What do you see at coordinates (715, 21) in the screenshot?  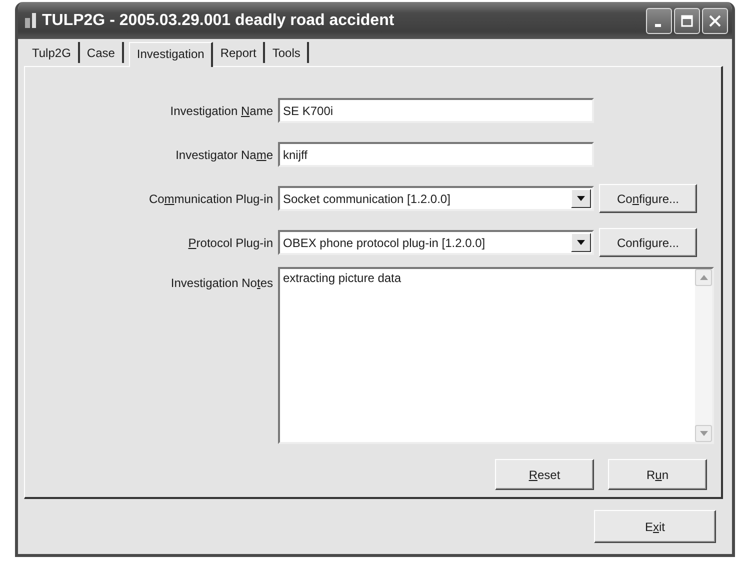 I see `close-icon` at bounding box center [715, 21].